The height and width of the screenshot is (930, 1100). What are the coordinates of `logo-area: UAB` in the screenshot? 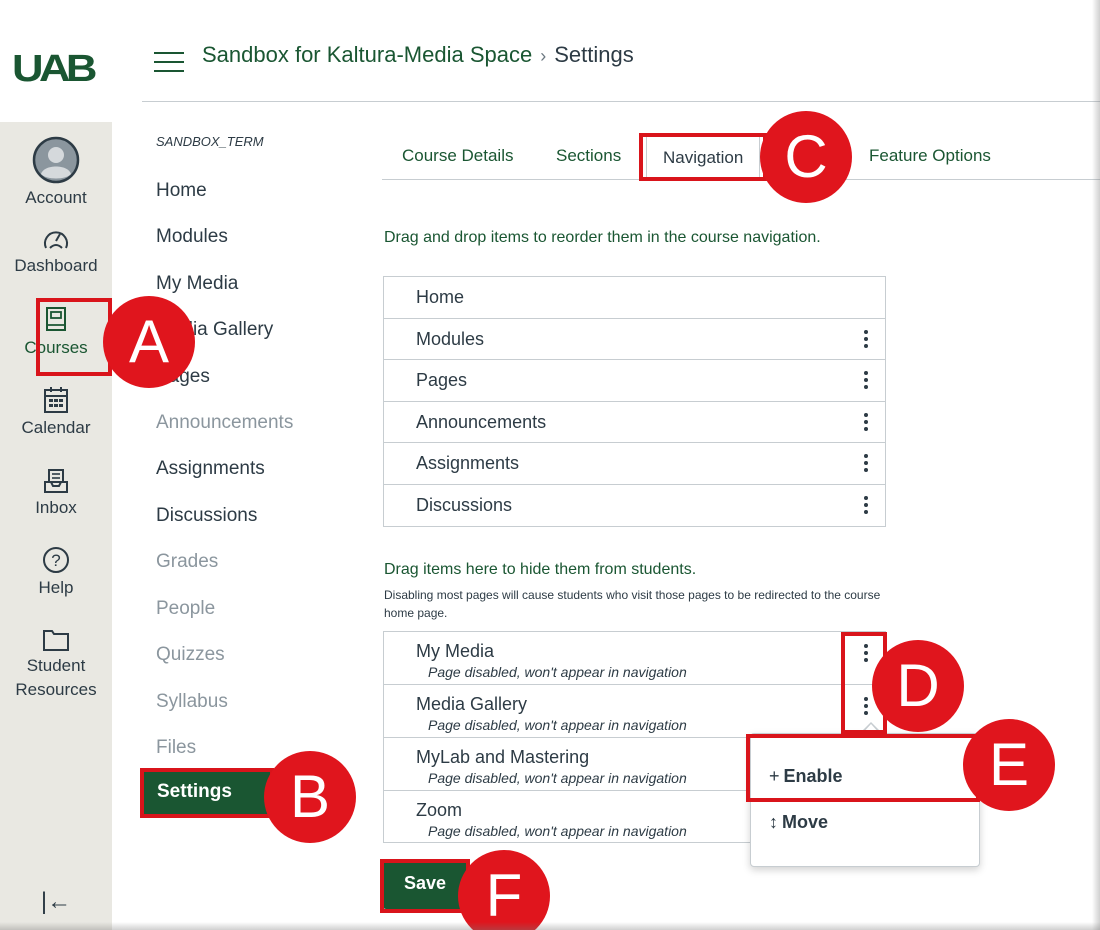 It's located at (56, 61).